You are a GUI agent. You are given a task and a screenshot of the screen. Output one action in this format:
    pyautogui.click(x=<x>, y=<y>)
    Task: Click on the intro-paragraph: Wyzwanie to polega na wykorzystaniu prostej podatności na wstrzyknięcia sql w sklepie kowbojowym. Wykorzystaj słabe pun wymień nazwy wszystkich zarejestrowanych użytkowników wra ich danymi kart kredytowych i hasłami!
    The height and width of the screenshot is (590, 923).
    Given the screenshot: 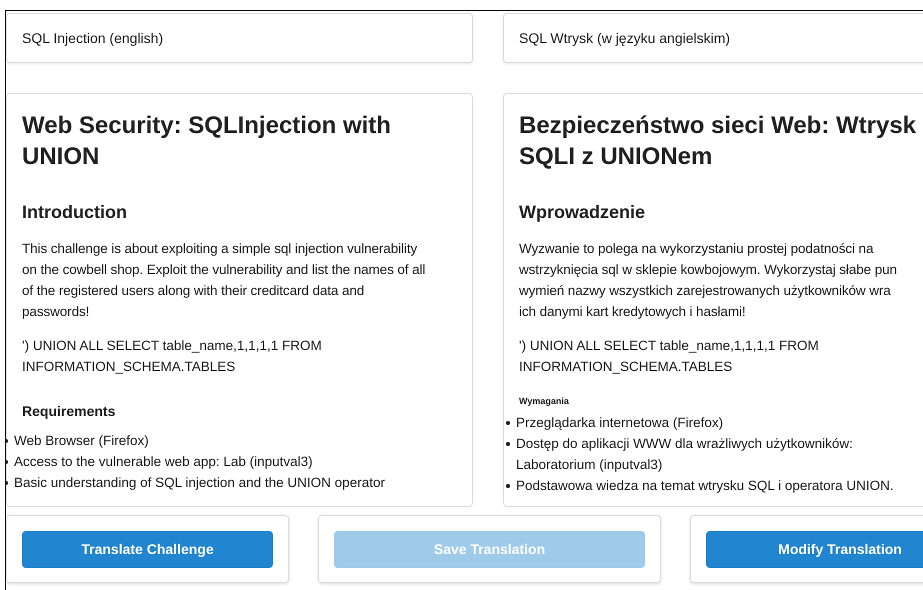 What is the action you would take?
    pyautogui.click(x=708, y=280)
    